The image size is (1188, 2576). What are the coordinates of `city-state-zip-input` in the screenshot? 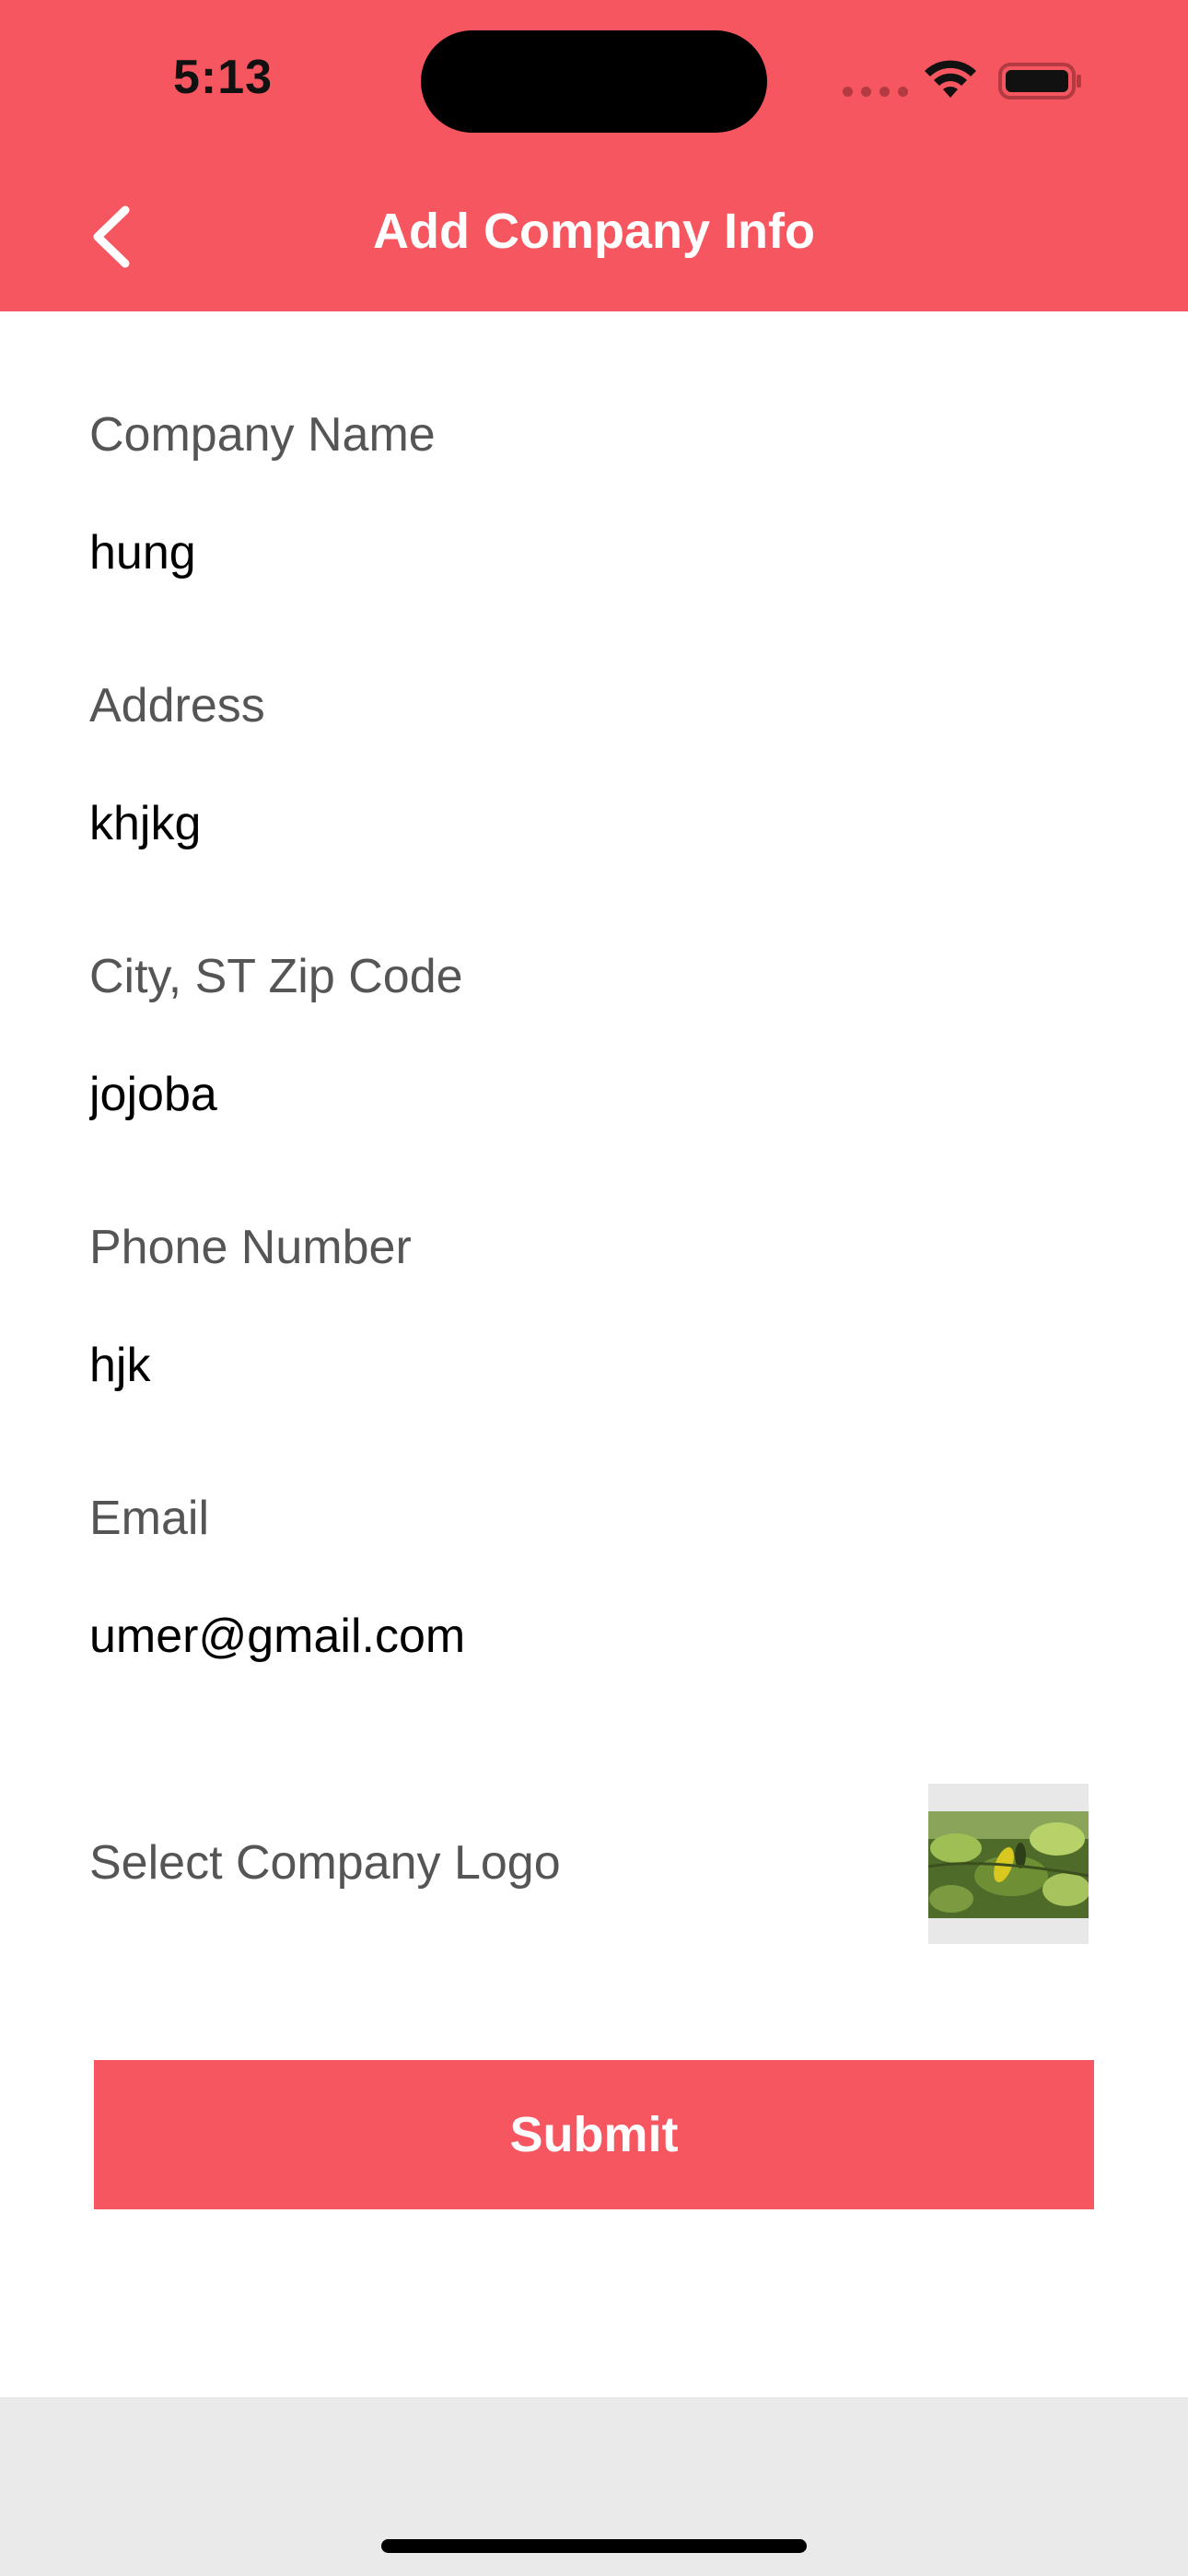 It's located at (595, 1094).